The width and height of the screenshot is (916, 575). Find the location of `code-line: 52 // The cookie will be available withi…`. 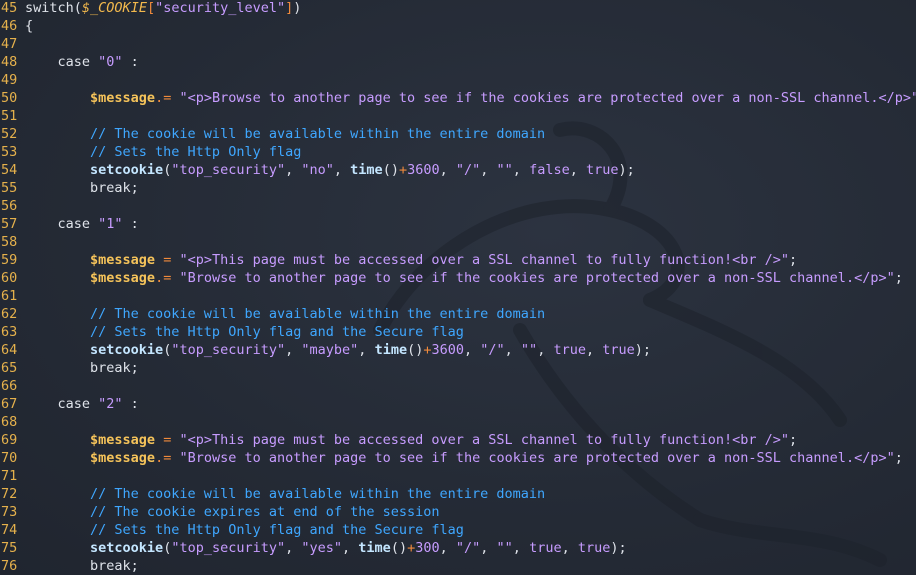

code-line: 52 // The cookie will be available withi… is located at coordinates (272, 134).